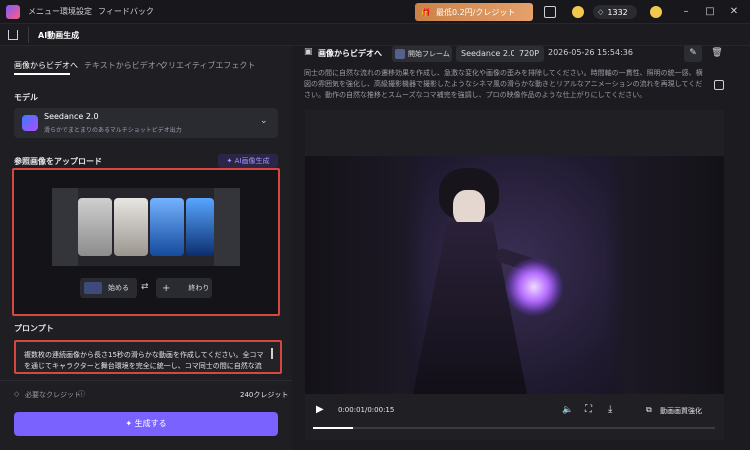 This screenshot has width=750, height=450. What do you see at coordinates (81, 394) in the screenshot?
I see `info-icon: ⓘ` at bounding box center [81, 394].